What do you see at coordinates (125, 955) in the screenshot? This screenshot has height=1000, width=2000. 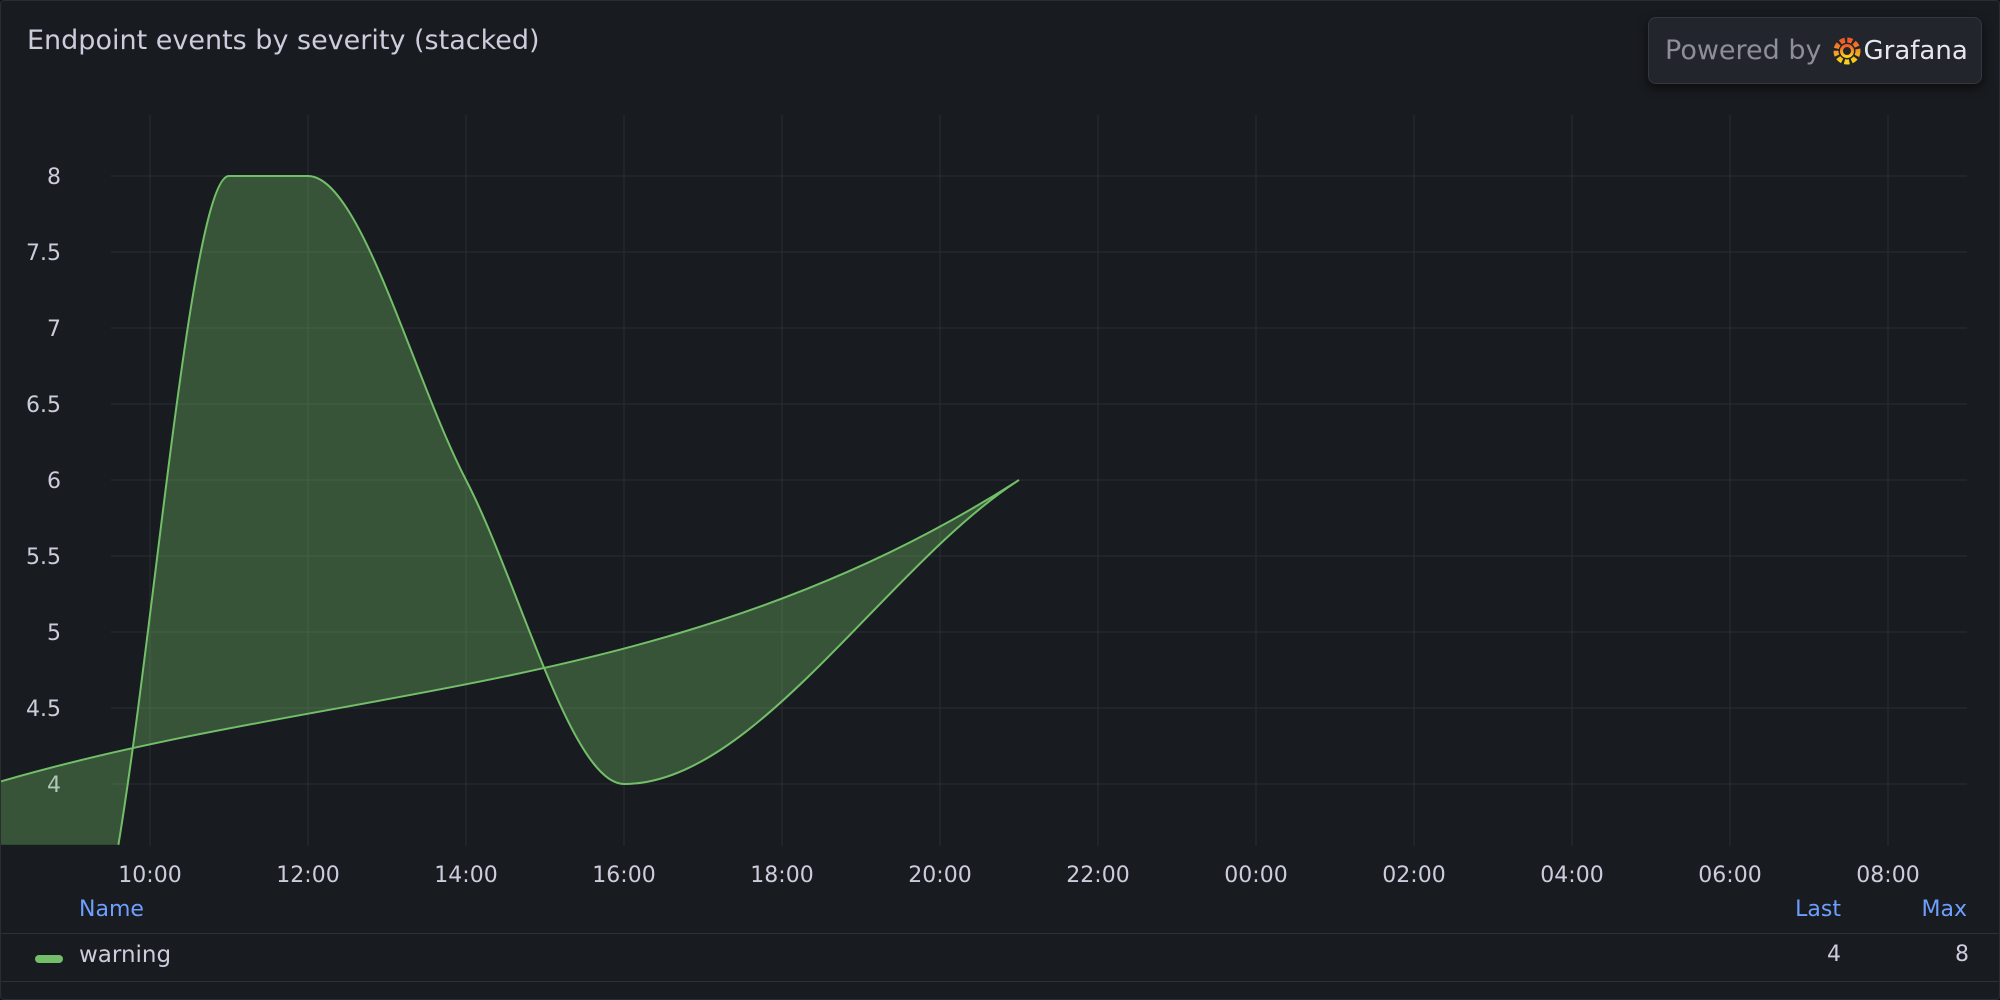 I see `legend-series-name: warning` at bounding box center [125, 955].